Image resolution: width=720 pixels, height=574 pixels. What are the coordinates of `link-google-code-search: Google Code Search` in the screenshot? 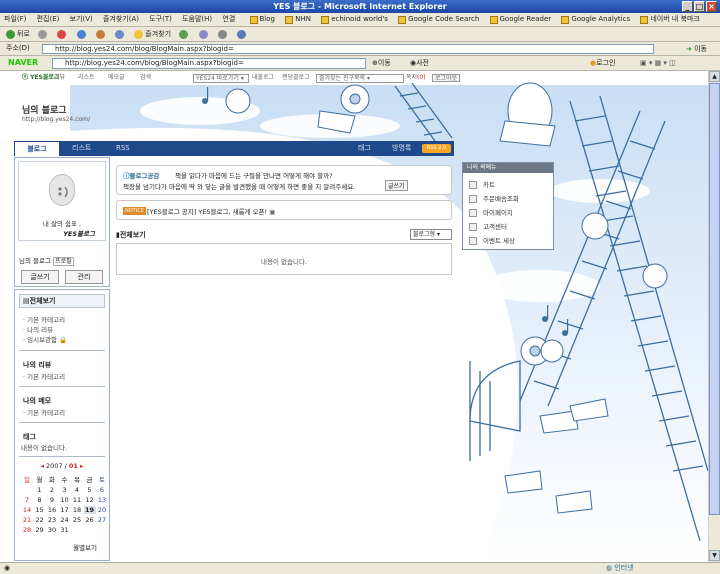 It's located at (438, 19).